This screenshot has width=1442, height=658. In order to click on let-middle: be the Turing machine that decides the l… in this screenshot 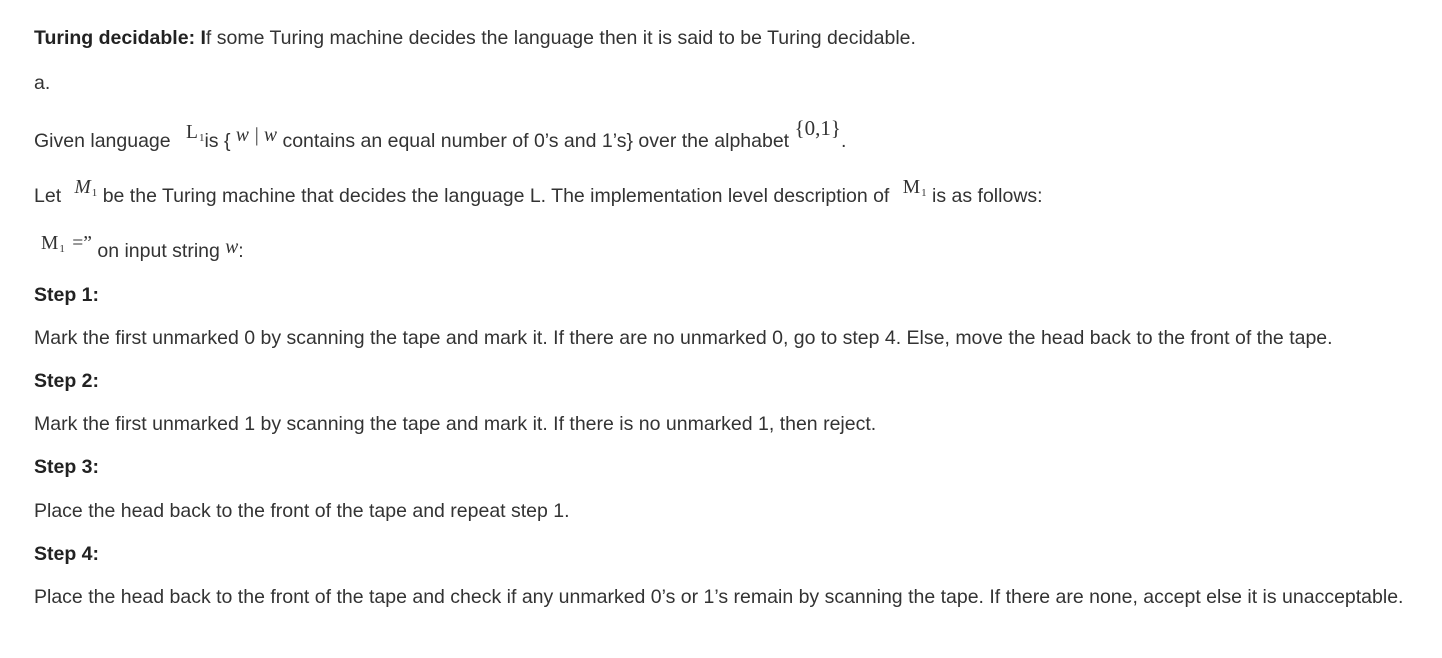, I will do `click(496, 196)`.